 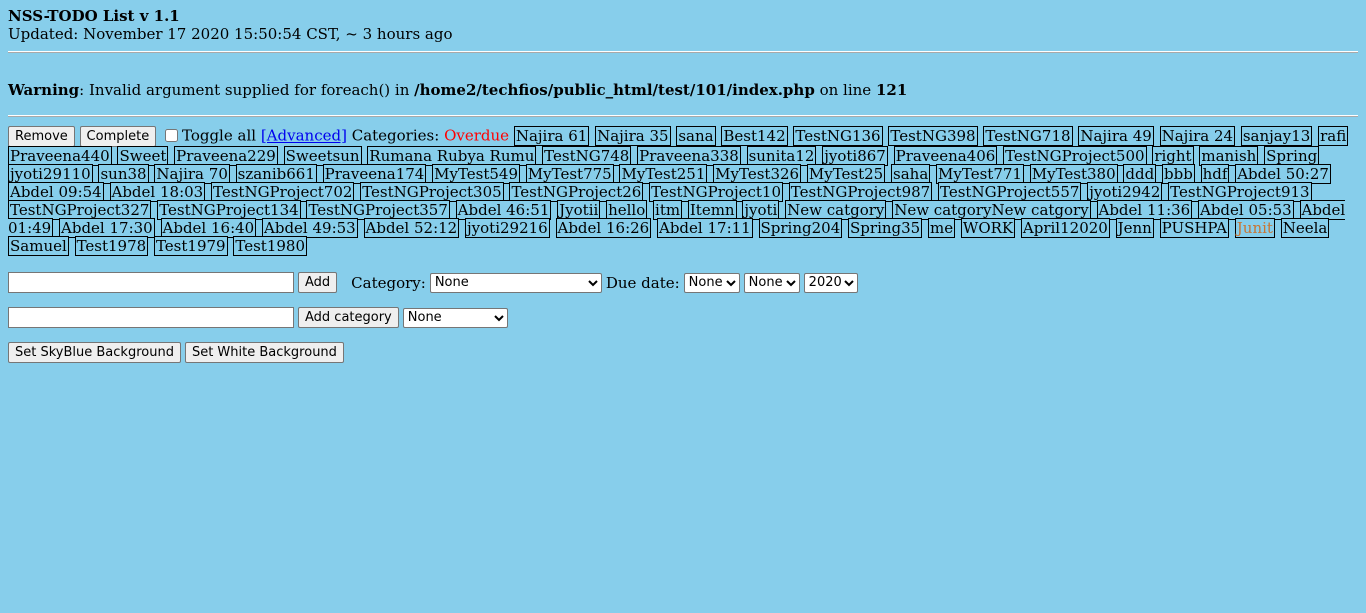 I want to click on category-input, so click(x=151, y=317).